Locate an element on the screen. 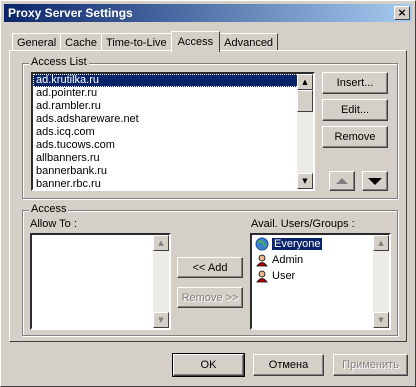 The height and width of the screenshot is (387, 416). allow-to-scrollbar: ▲ ▼ is located at coordinates (161, 281).